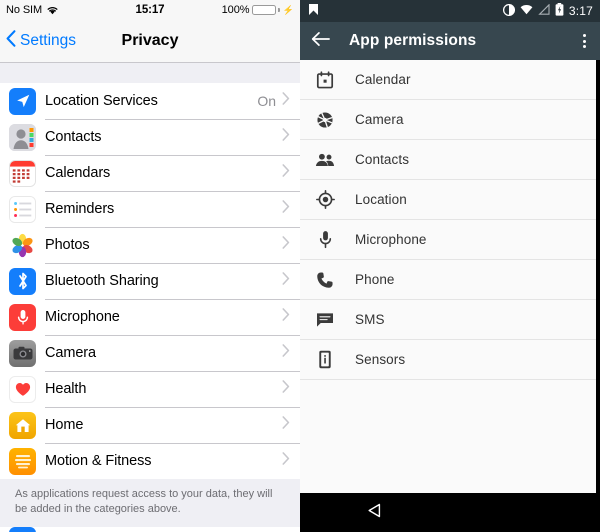 The width and height of the screenshot is (600, 532). What do you see at coordinates (370, 319) in the screenshot?
I see `android-row-label: SMS` at bounding box center [370, 319].